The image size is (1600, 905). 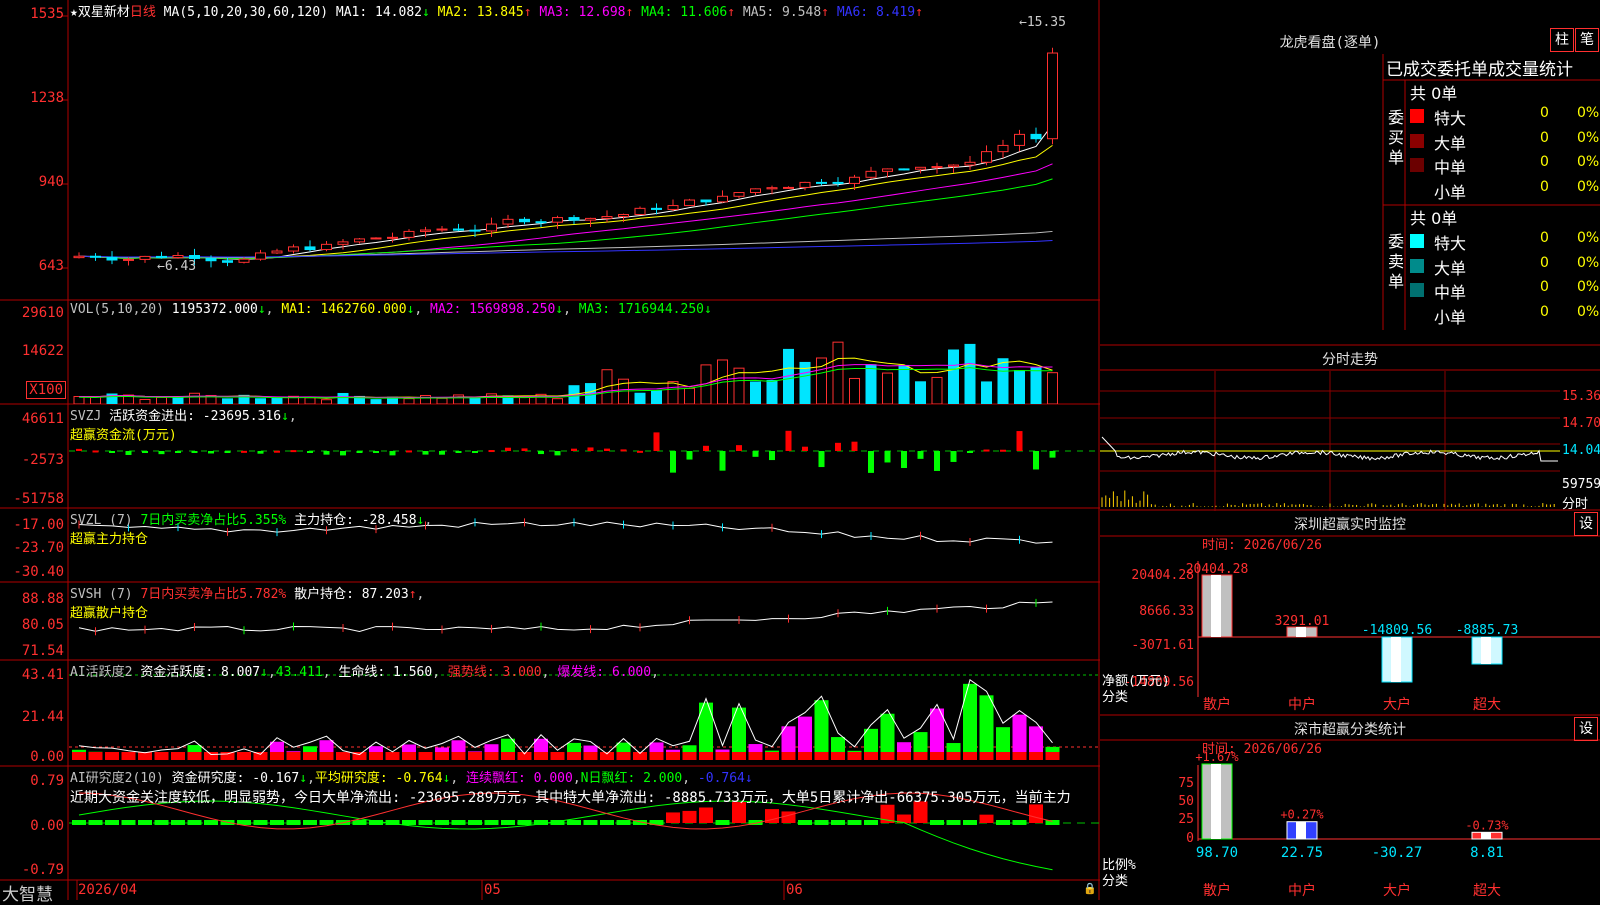 What do you see at coordinates (1486, 835) in the screenshot?
I see `szc-bar-highlight` at bounding box center [1486, 835].